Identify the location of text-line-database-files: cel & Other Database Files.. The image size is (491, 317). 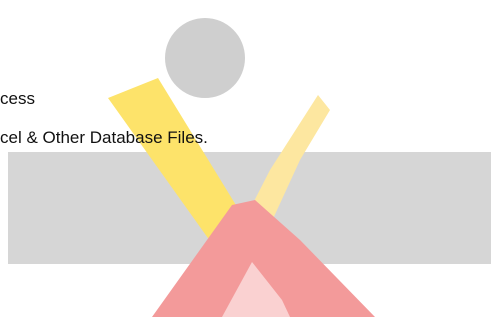
(104, 137).